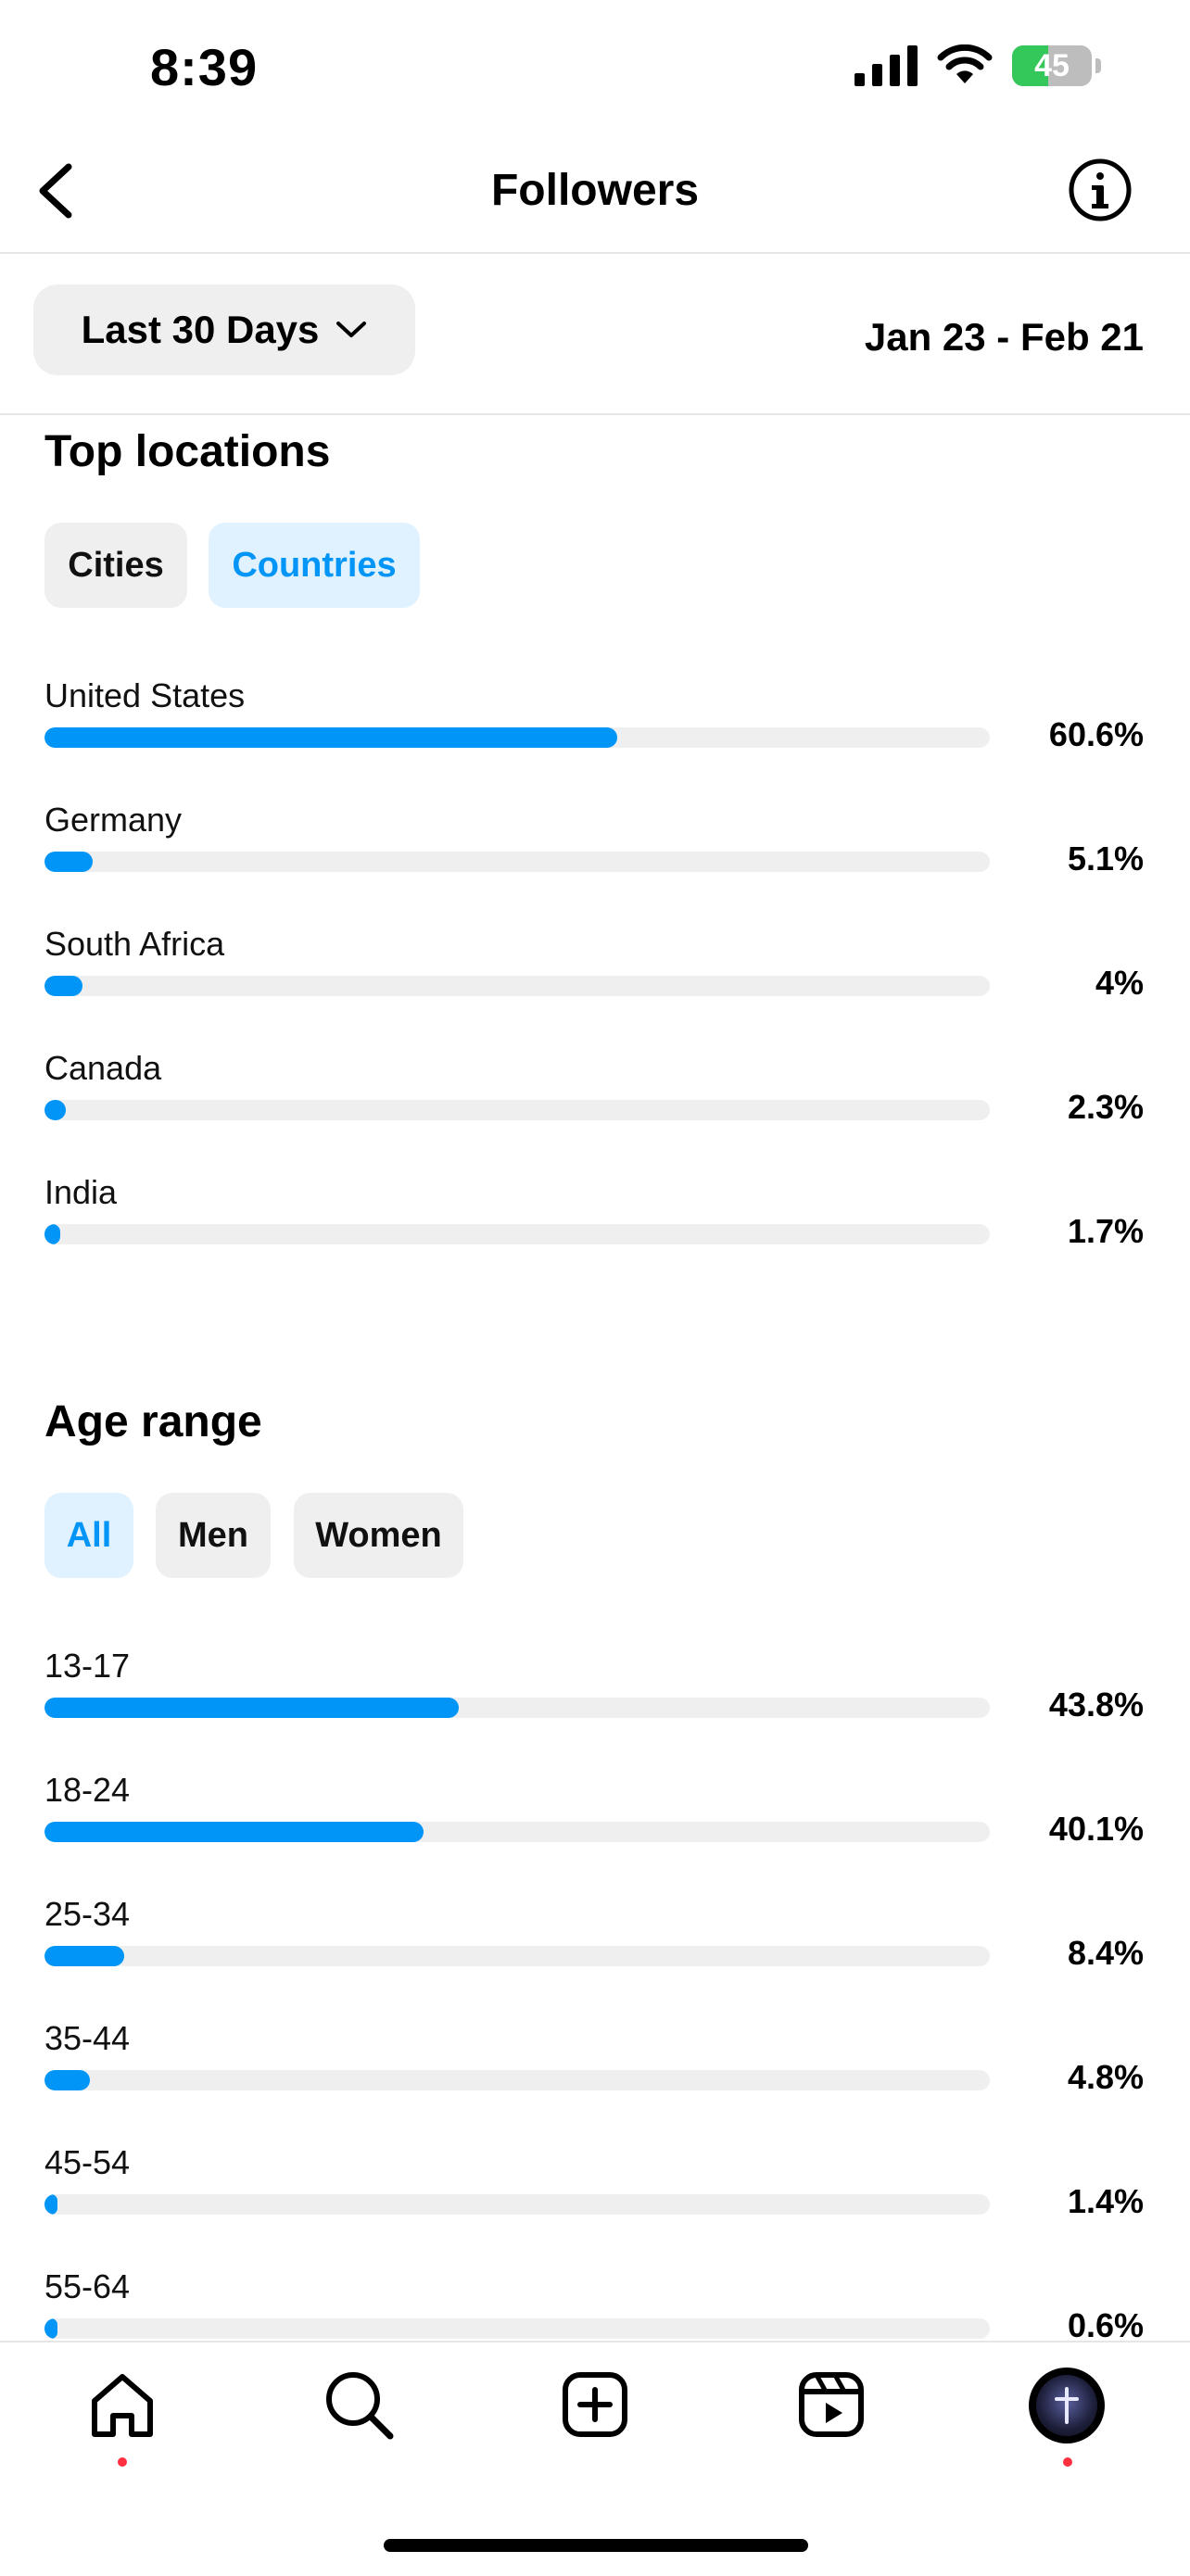 This screenshot has height=2576, width=1190. What do you see at coordinates (1119, 983) in the screenshot?
I see `location-percent: 4%` at bounding box center [1119, 983].